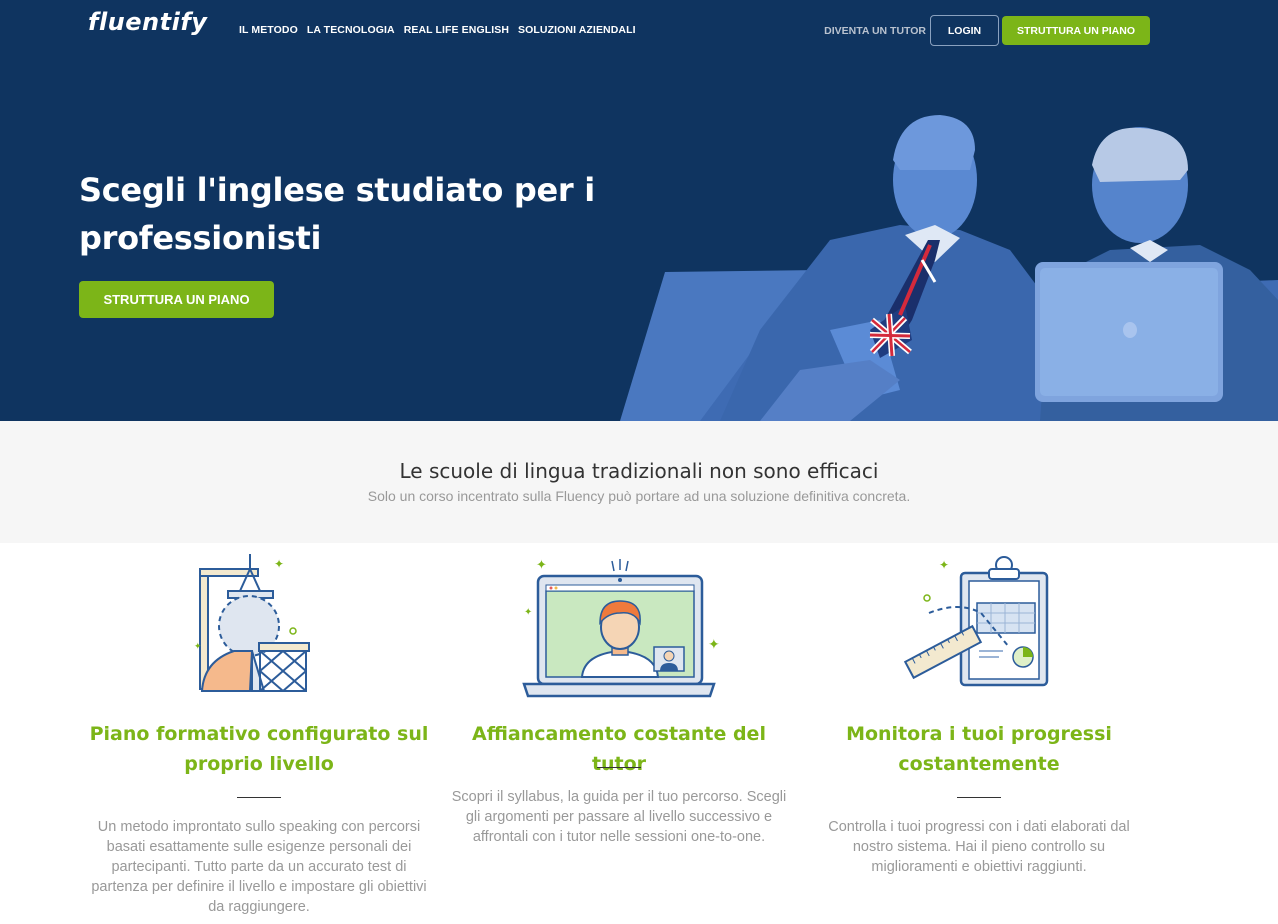  I want to click on nav-link-soluzioni-aziendali: SOLUZIONI AZIENDALI, so click(577, 30).